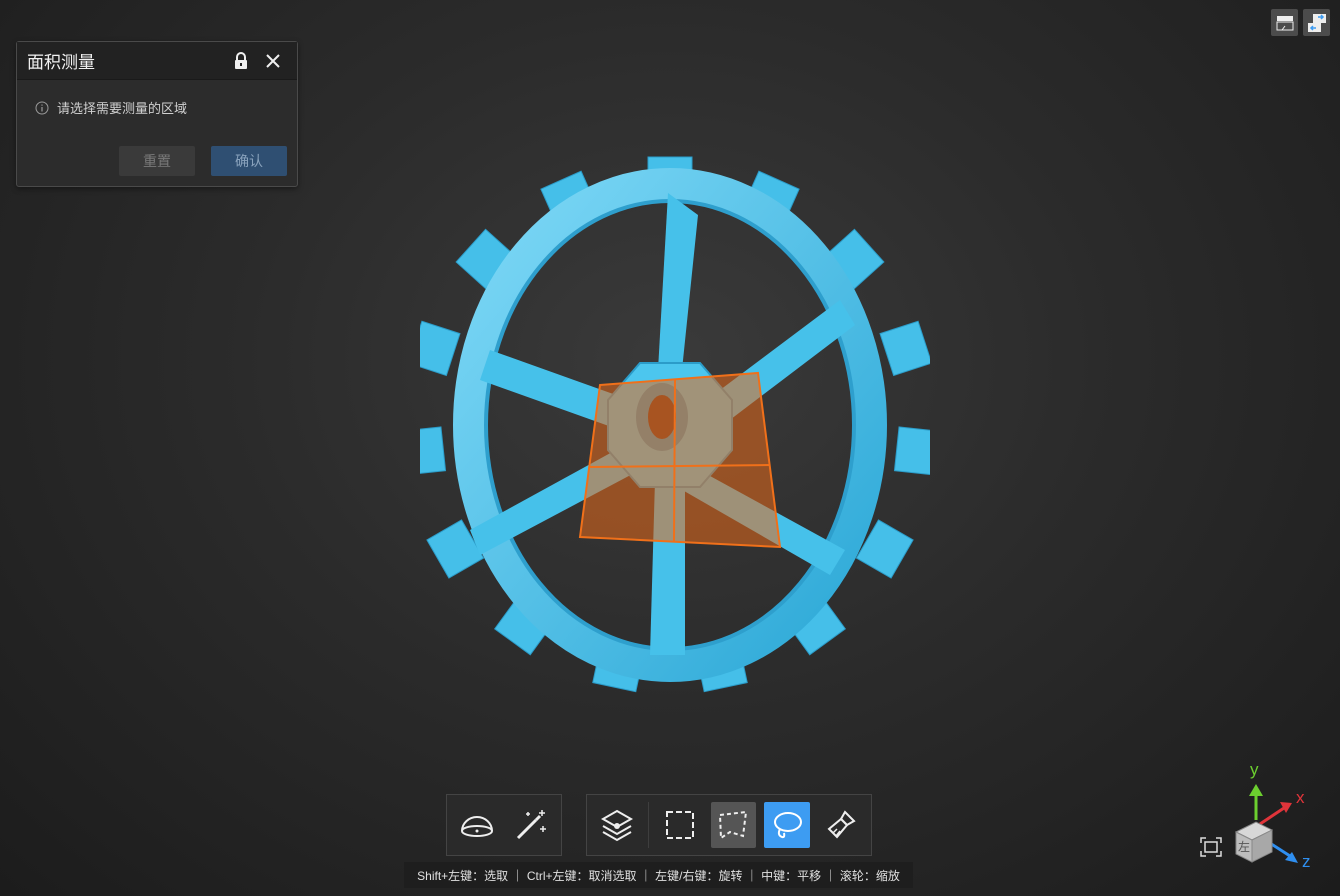 This screenshot has width=1340, height=896. What do you see at coordinates (1306, 861) in the screenshot?
I see `axis-z-label: z` at bounding box center [1306, 861].